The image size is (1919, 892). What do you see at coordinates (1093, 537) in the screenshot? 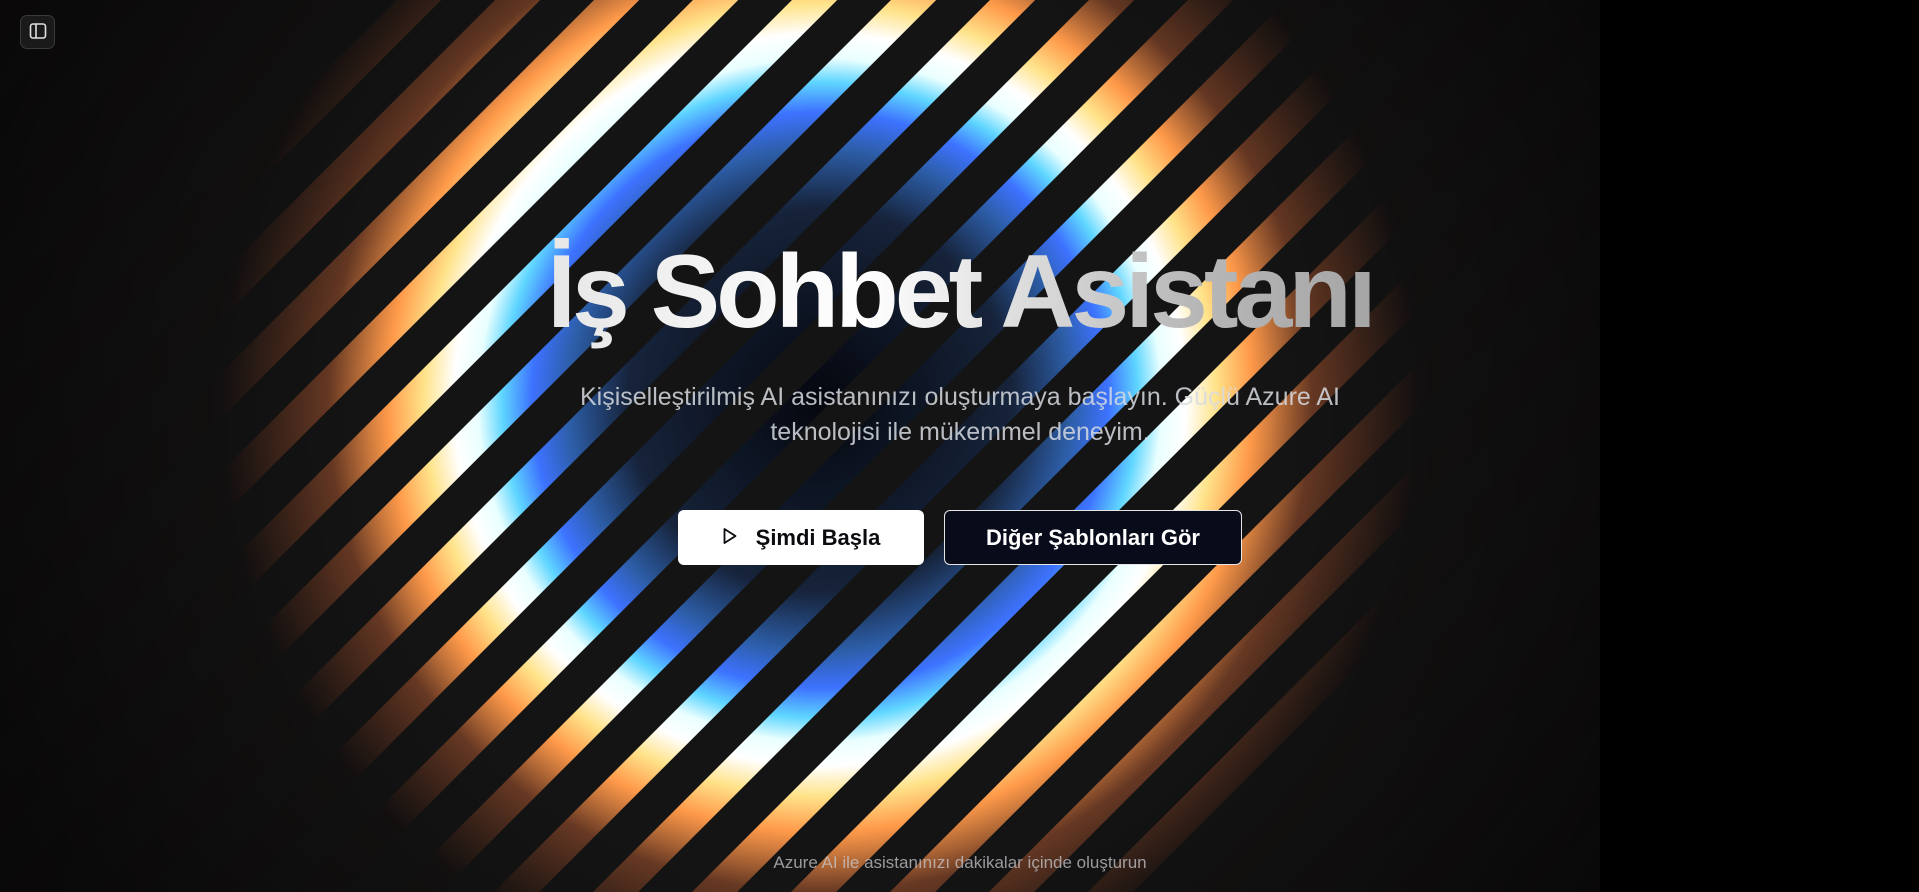
I see `view-other-templates-button: Diğer Şablonları Gör` at bounding box center [1093, 537].